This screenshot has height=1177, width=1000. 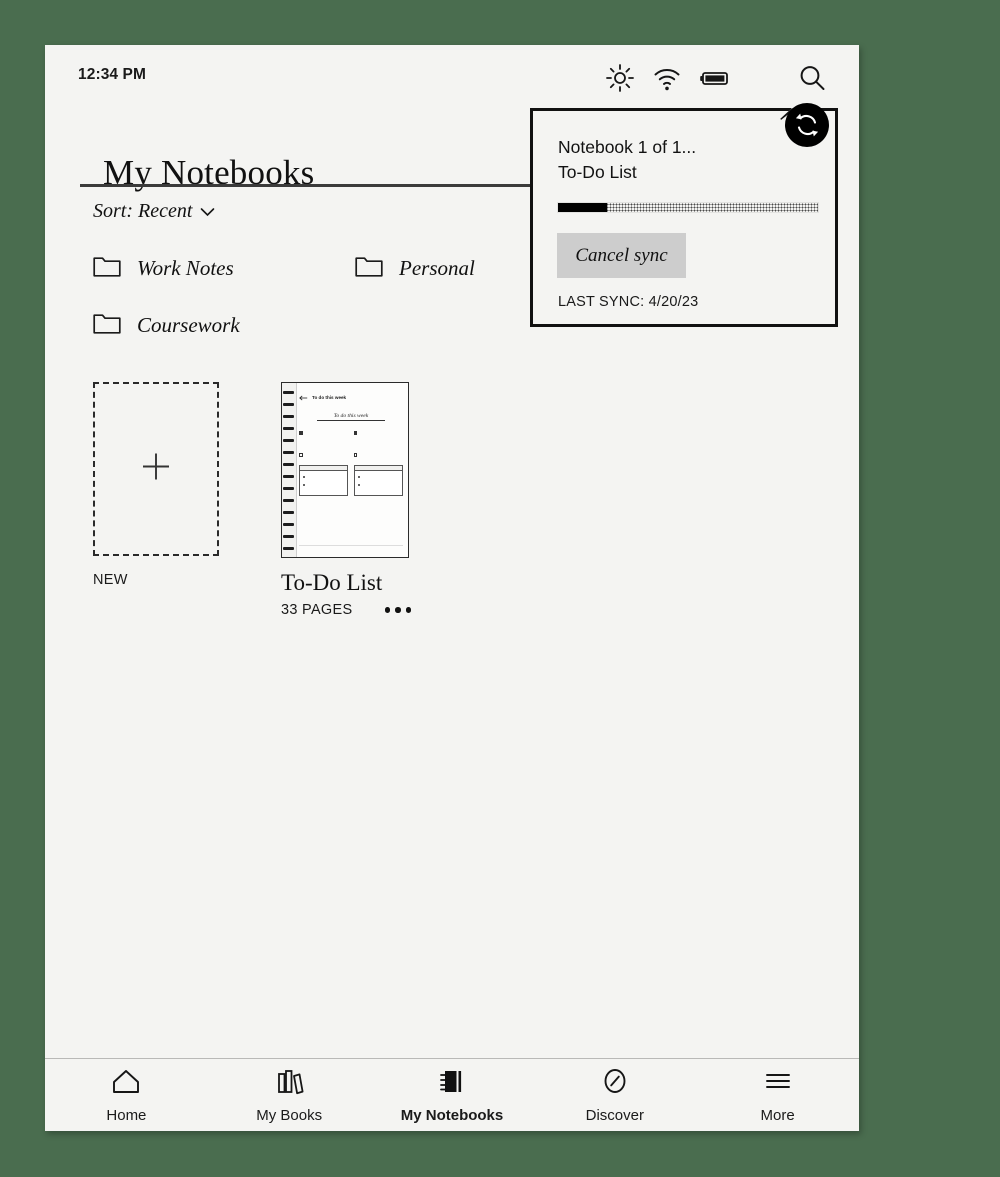 I want to click on thumbnail-page: To do this week To do this week, so click(x=351, y=470).